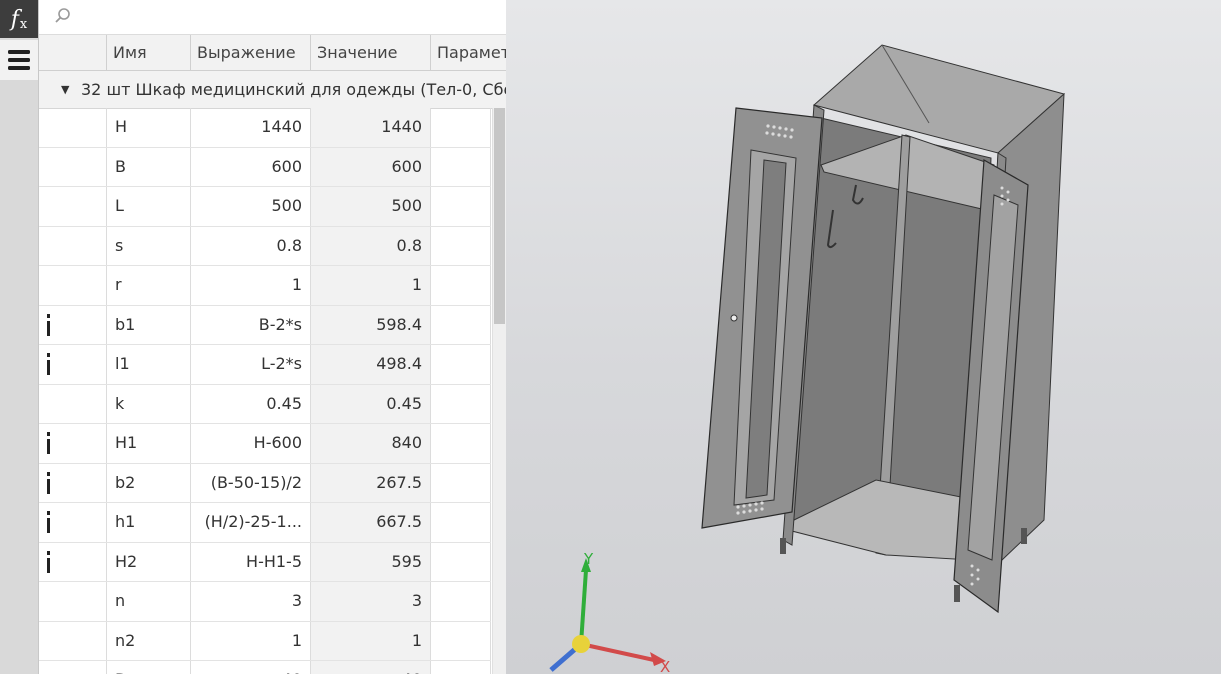 The height and width of the screenshot is (674, 1221). I want to click on table-row: H2 H-H1-5 595, so click(265, 562).